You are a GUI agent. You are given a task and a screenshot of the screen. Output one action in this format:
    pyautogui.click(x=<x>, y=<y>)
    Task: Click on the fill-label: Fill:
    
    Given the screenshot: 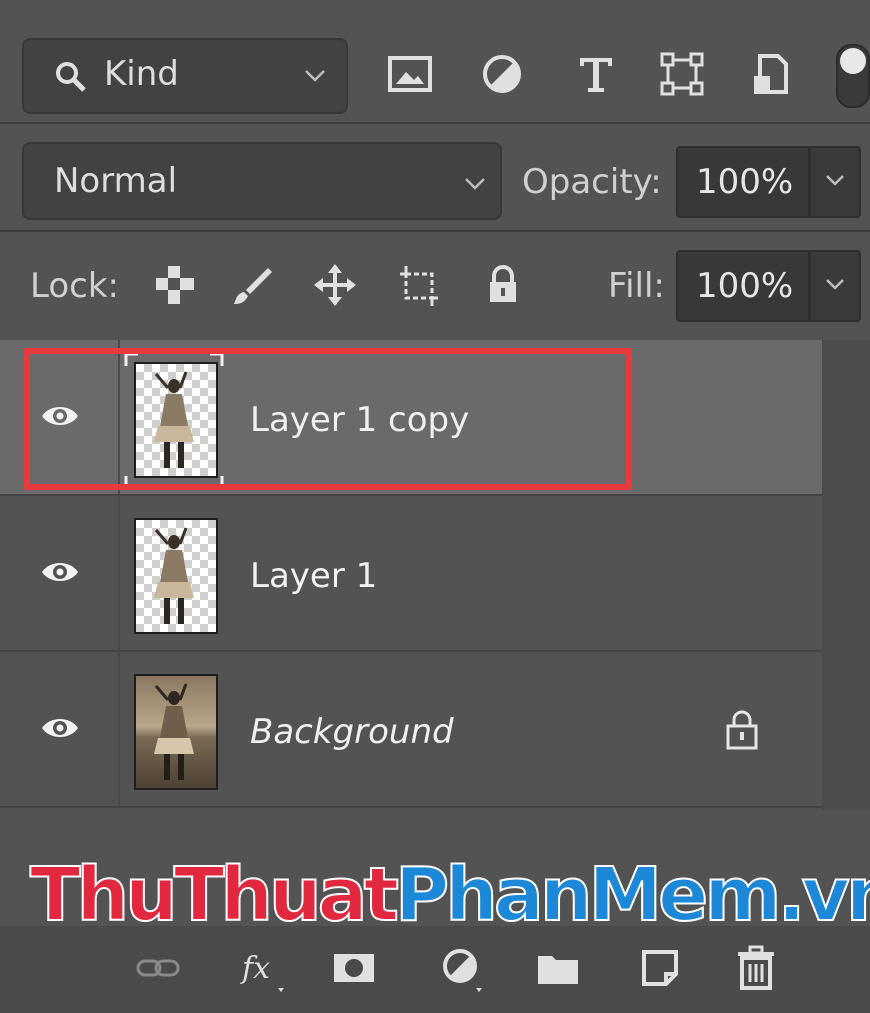 What is the action you would take?
    pyautogui.click(x=636, y=286)
    